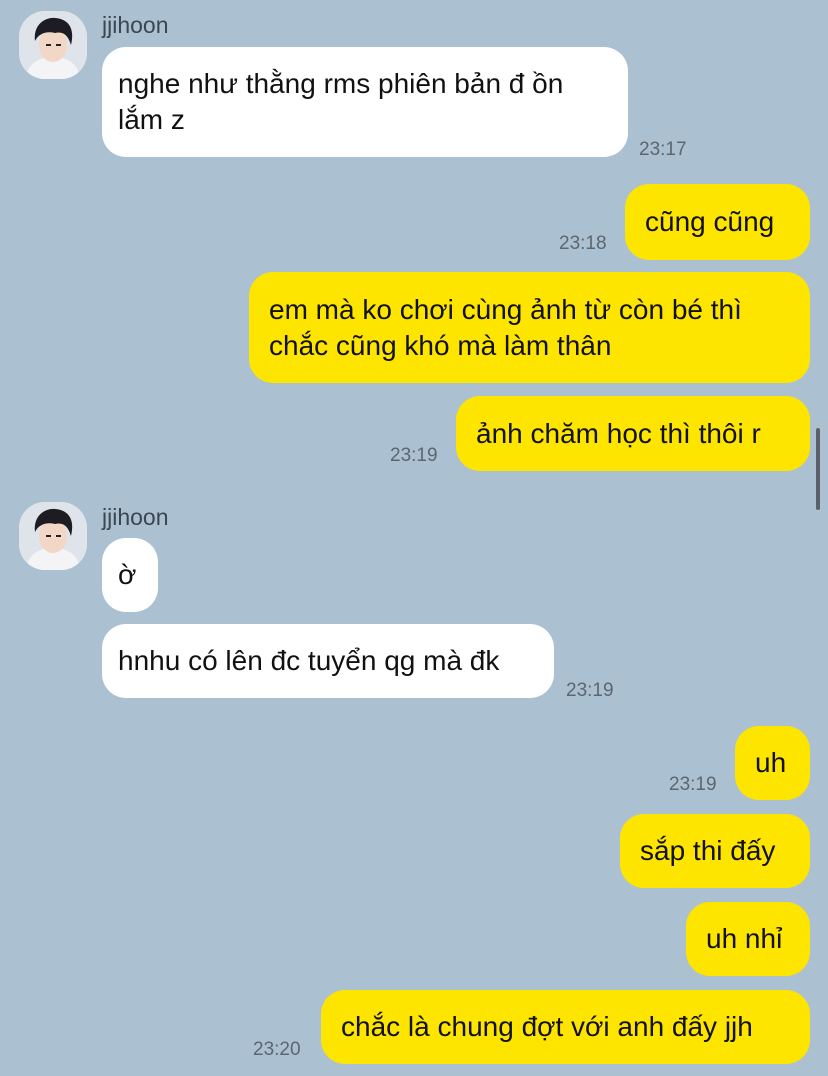 This screenshot has height=1076, width=828. Describe the element at coordinates (565, 1027) in the screenshot. I see `outgoing-message-bubble: chắc là chung đợt với anh đấy jjh` at that location.